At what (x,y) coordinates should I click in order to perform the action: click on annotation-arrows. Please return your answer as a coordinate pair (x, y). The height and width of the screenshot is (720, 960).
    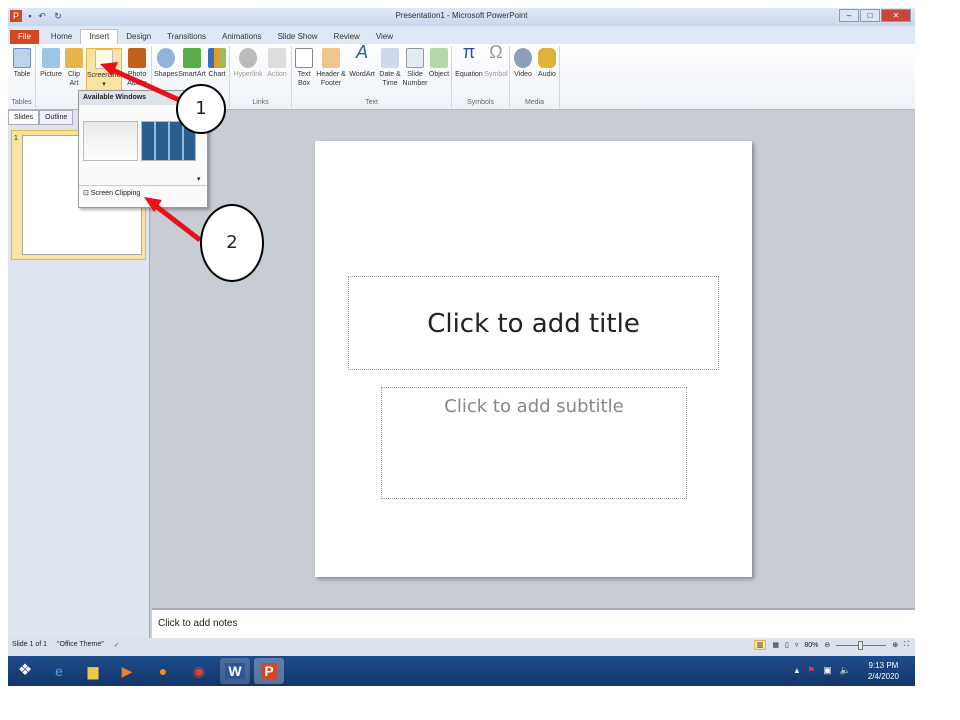
    Looking at the image, I should click on (151, 152).